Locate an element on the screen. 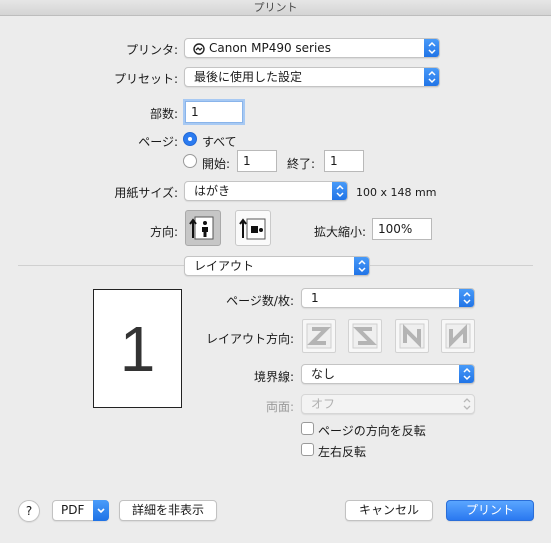 The image size is (551, 543). preview-page-number: 1 is located at coordinates (137, 348).